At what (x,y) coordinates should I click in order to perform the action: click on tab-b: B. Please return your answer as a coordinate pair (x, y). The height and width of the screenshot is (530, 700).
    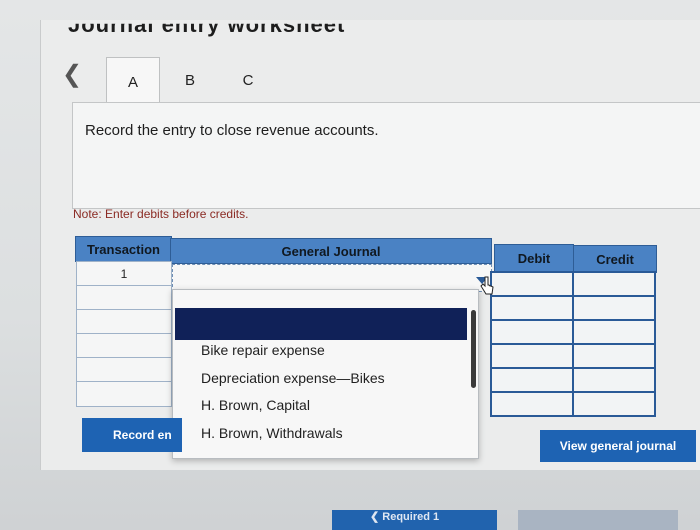
    Looking at the image, I should click on (190, 80).